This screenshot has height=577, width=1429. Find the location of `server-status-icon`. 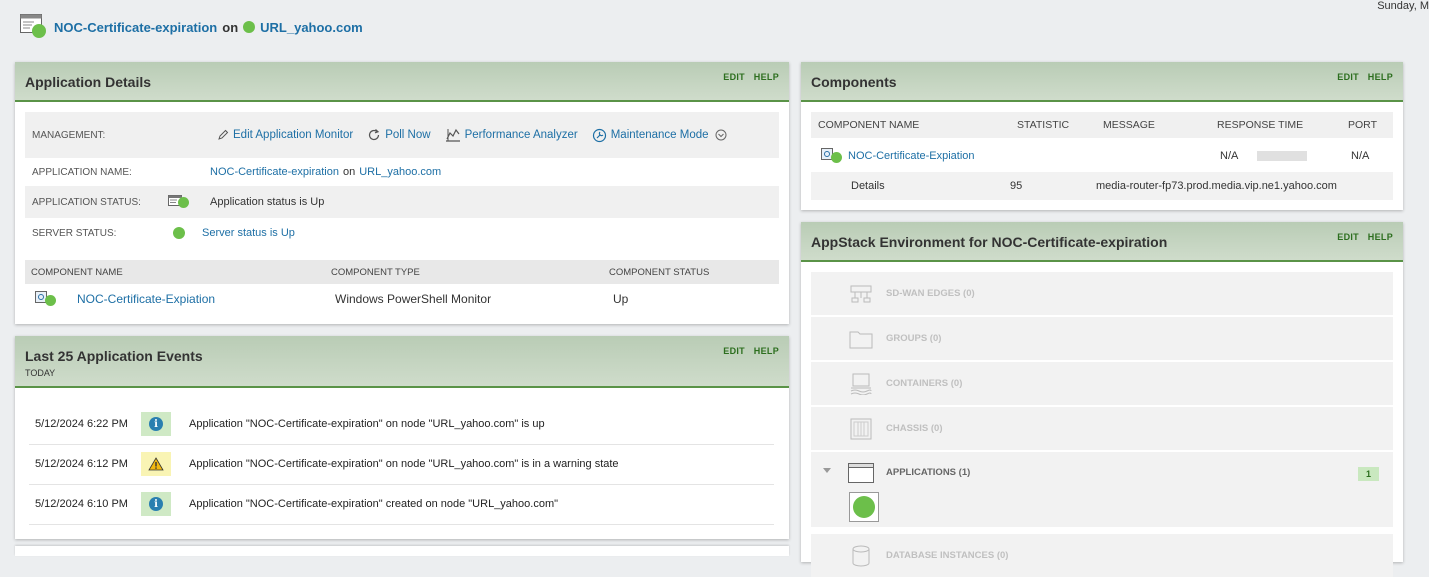

server-status-icon is located at coordinates (179, 233).